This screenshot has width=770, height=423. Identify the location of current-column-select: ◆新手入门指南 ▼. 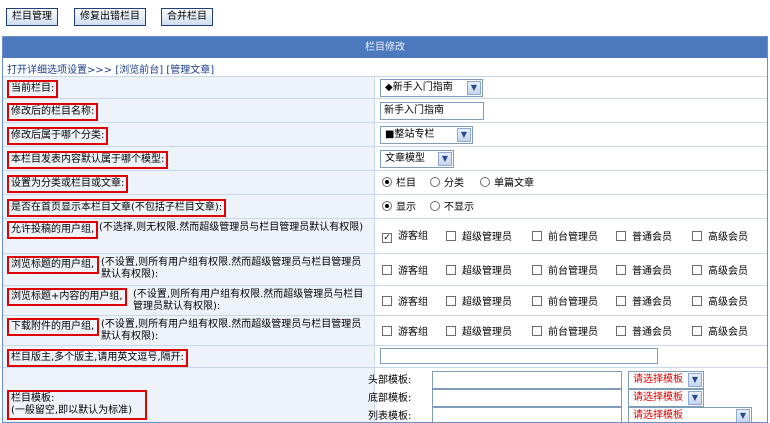
(431, 88).